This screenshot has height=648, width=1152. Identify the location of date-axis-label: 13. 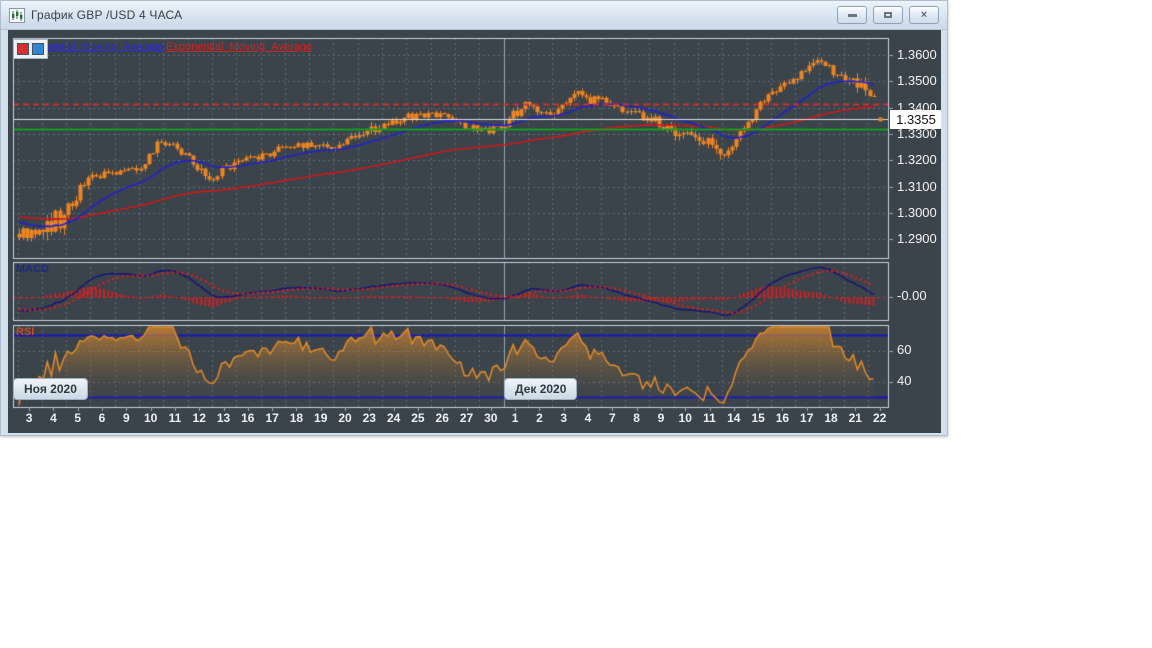
(223, 418).